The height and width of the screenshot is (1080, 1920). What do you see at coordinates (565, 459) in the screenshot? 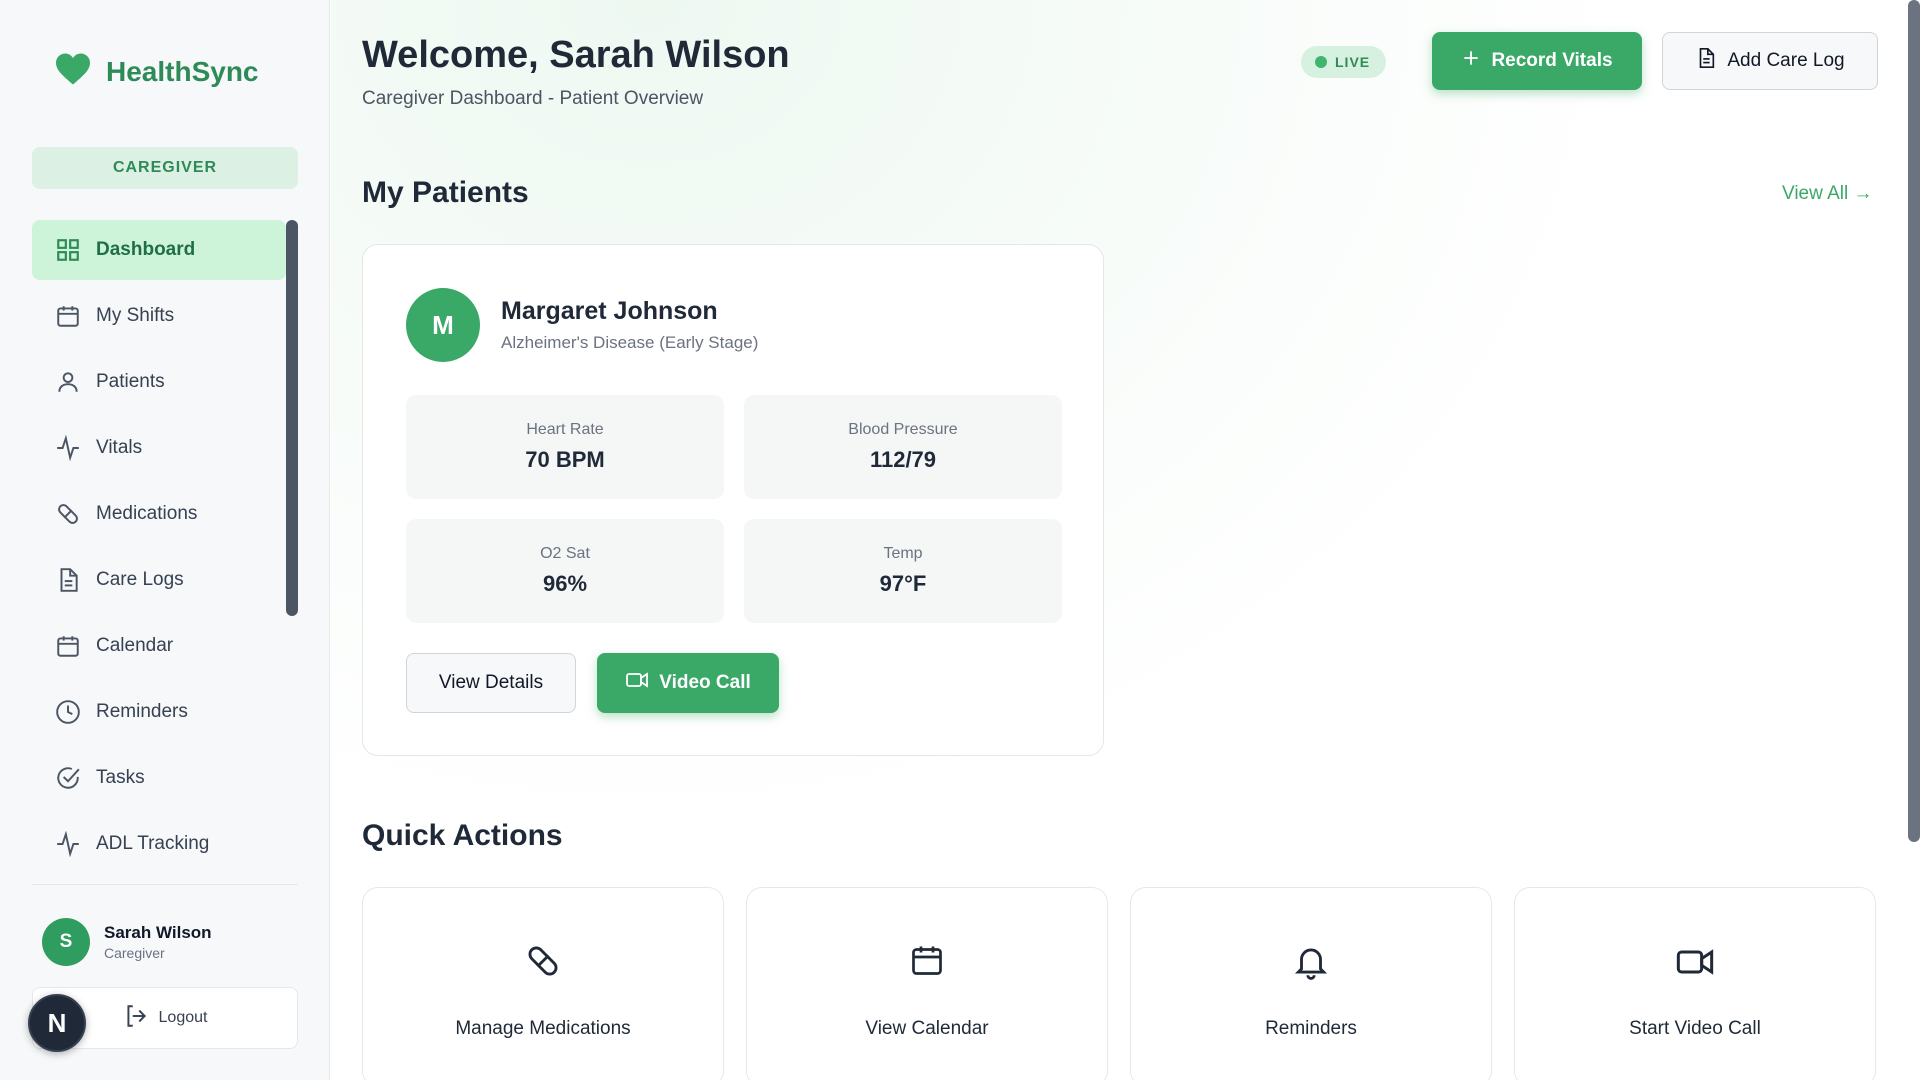
I see `vital-value: 70 BPM` at bounding box center [565, 459].